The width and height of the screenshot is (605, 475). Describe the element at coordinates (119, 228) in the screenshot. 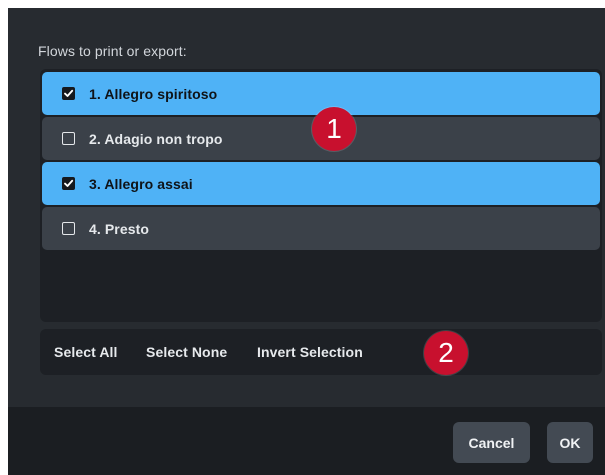

I see `flow-label: 4. Presto` at that location.